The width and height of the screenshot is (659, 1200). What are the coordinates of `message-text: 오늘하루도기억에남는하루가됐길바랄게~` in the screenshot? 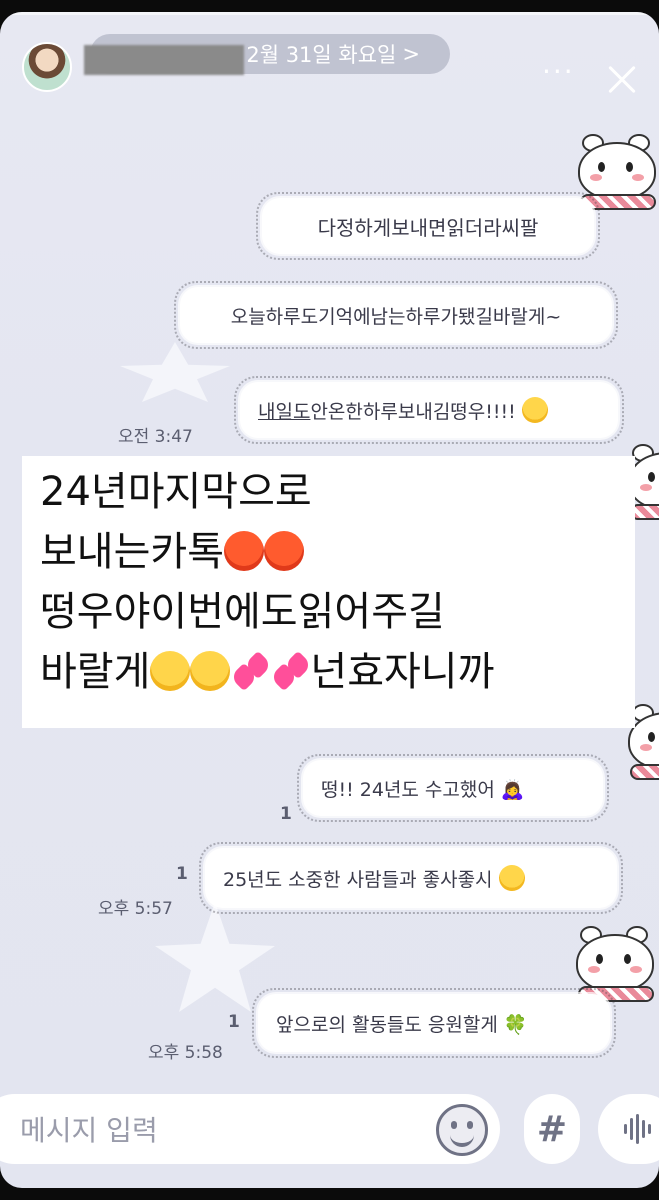 It's located at (396, 316).